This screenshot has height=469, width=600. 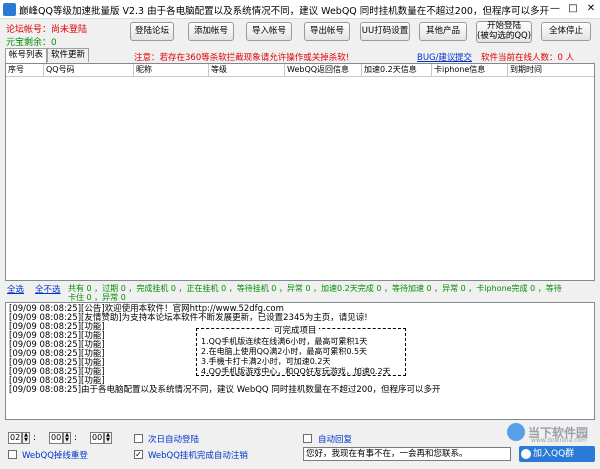 I want to click on captcha-settings-button: UU打码设置, so click(x=385, y=31).